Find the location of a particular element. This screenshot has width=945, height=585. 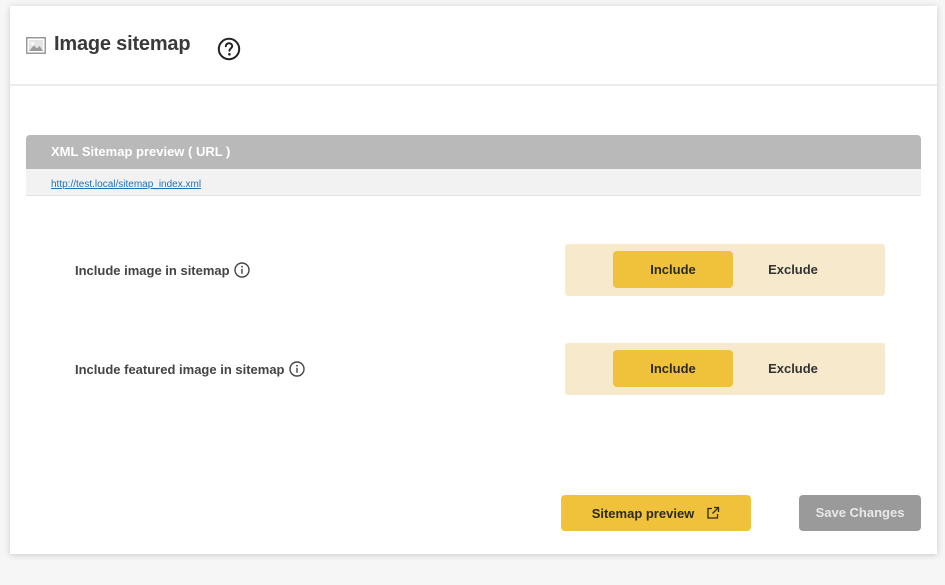

setting-label-text: Include image in sitemap is located at coordinates (152, 270).